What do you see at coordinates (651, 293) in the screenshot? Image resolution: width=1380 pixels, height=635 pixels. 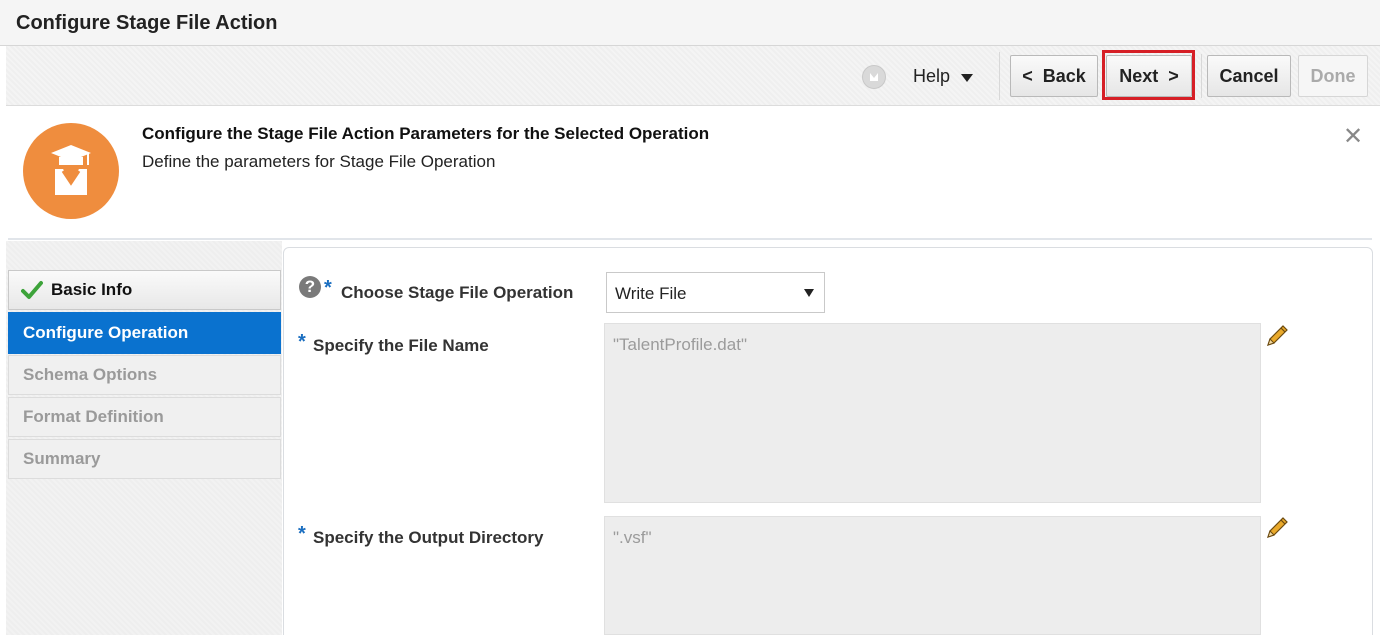 I see `operation-select-value: Write File` at bounding box center [651, 293].